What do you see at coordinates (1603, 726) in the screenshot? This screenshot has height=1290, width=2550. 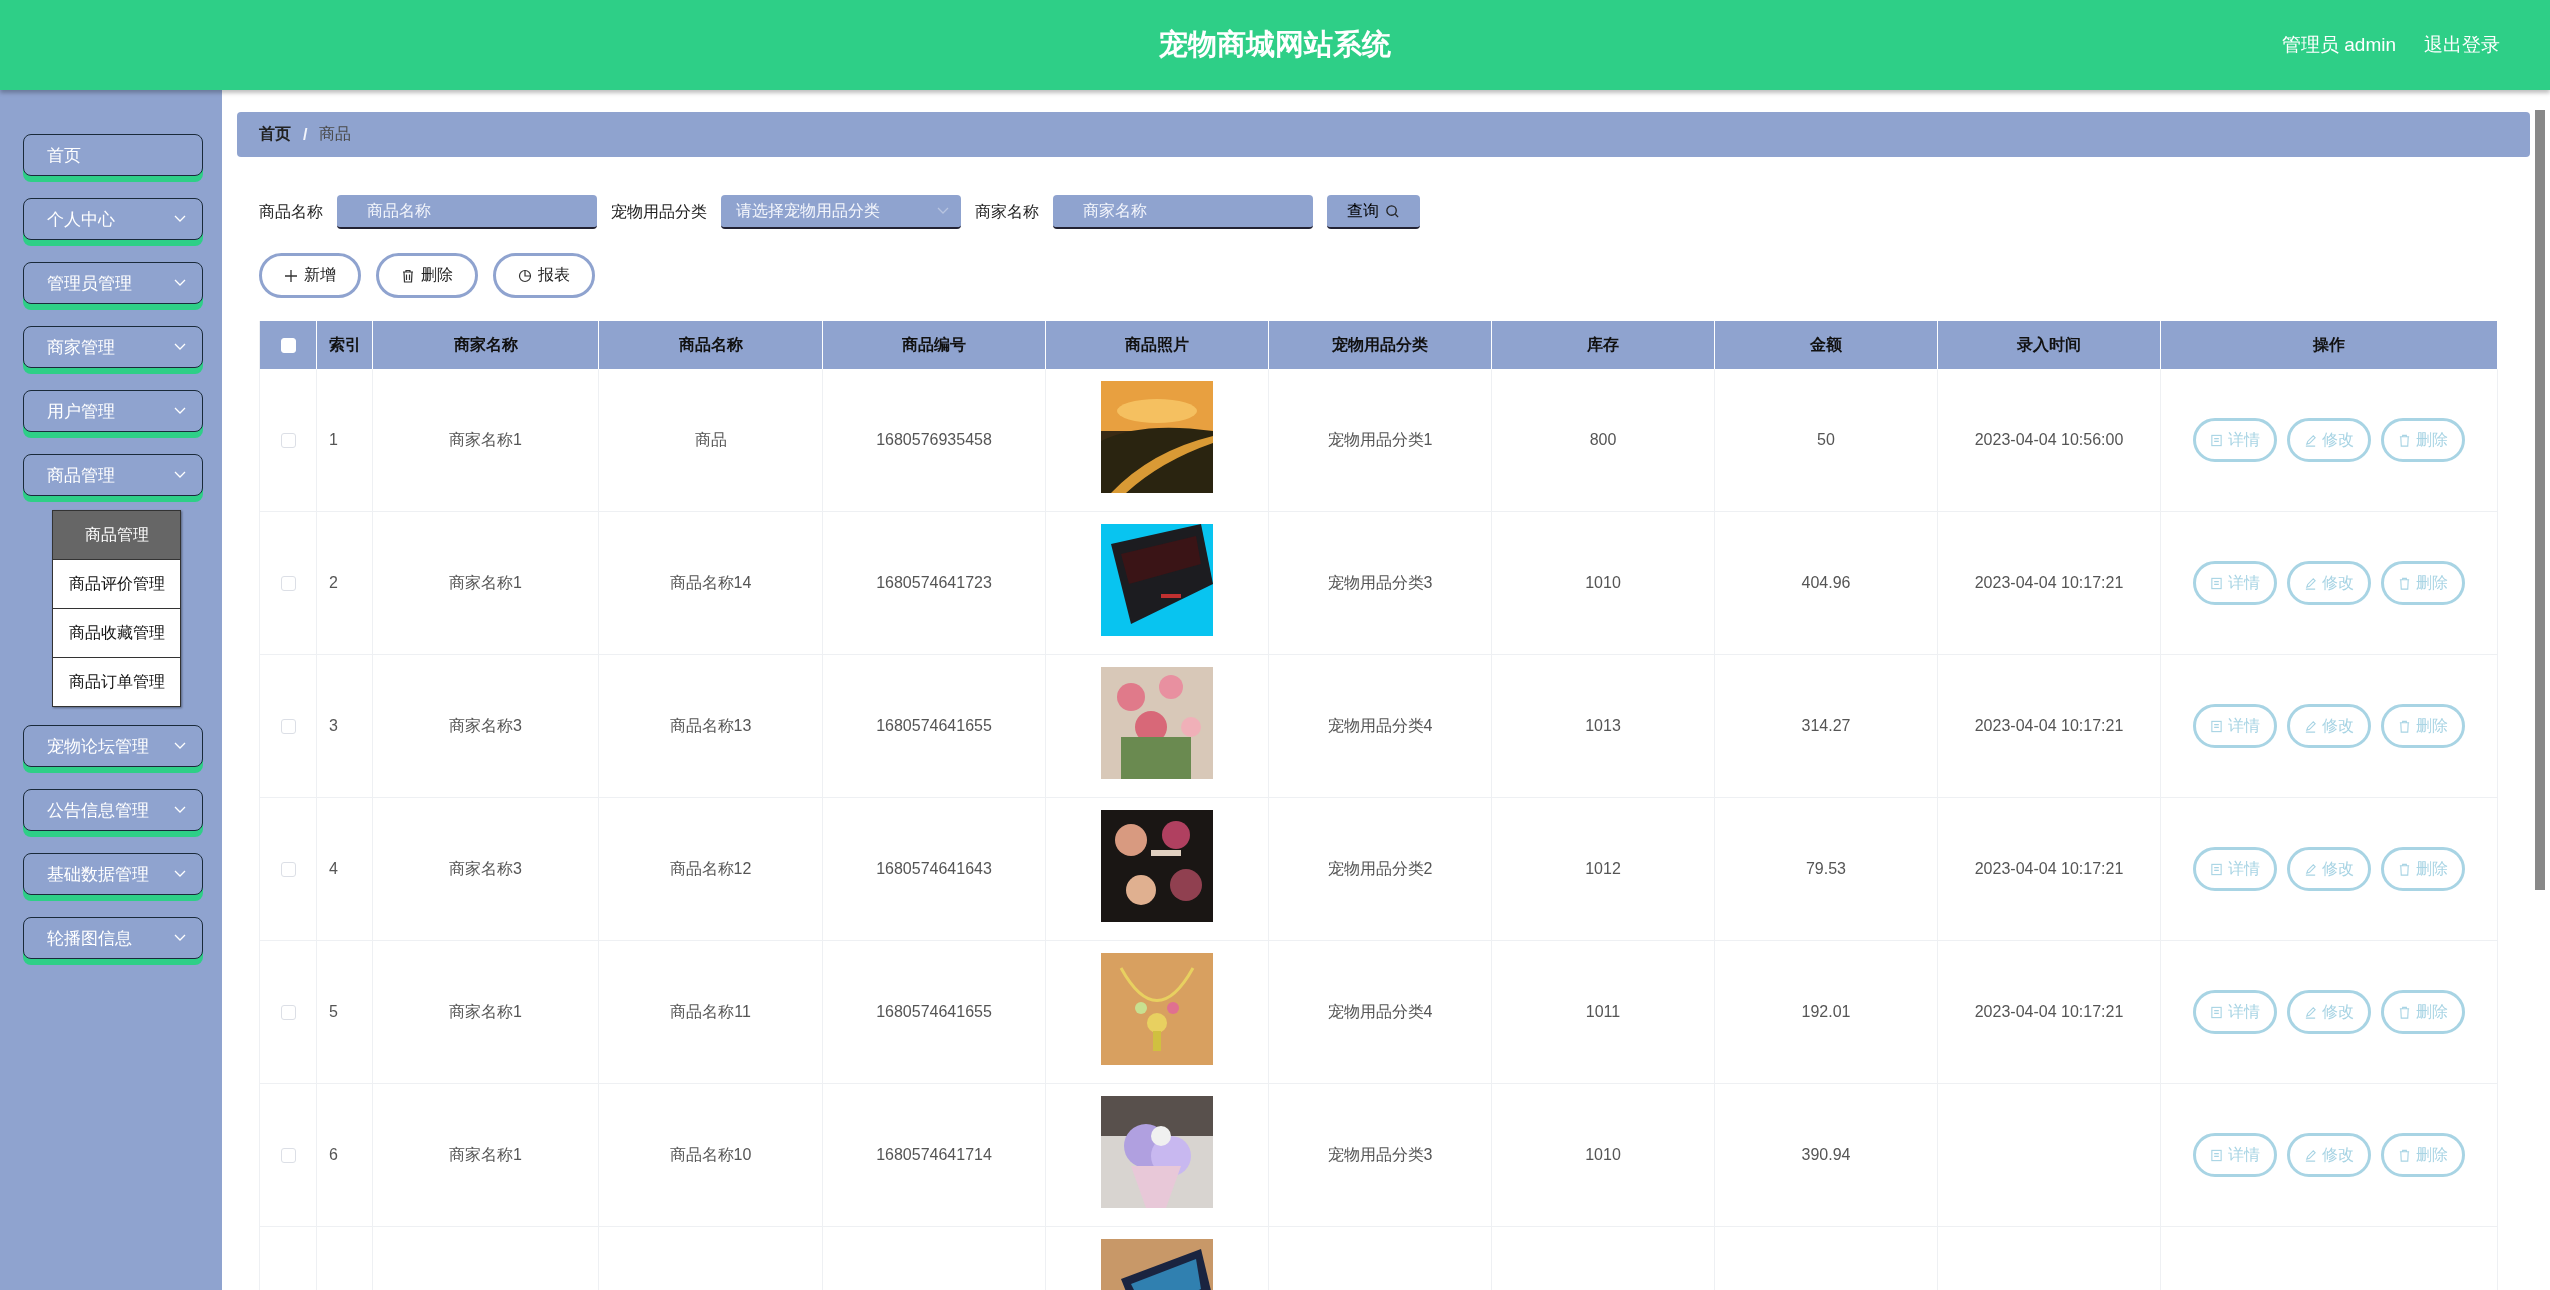 I see `table-cell: 1013` at bounding box center [1603, 726].